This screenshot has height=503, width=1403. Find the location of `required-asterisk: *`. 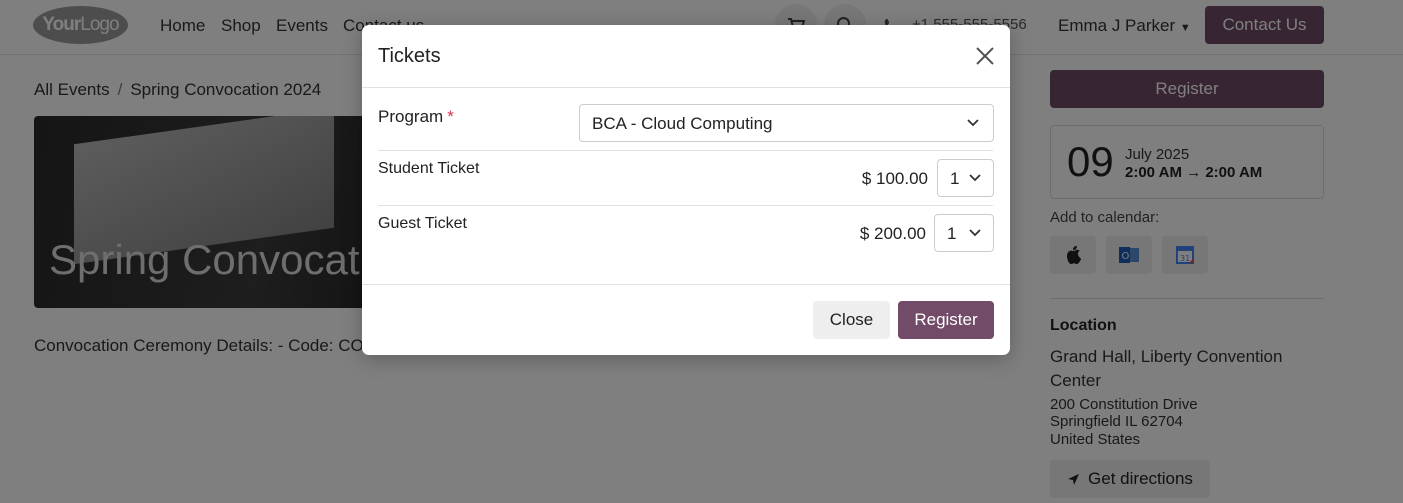

required-asterisk: * is located at coordinates (450, 116).